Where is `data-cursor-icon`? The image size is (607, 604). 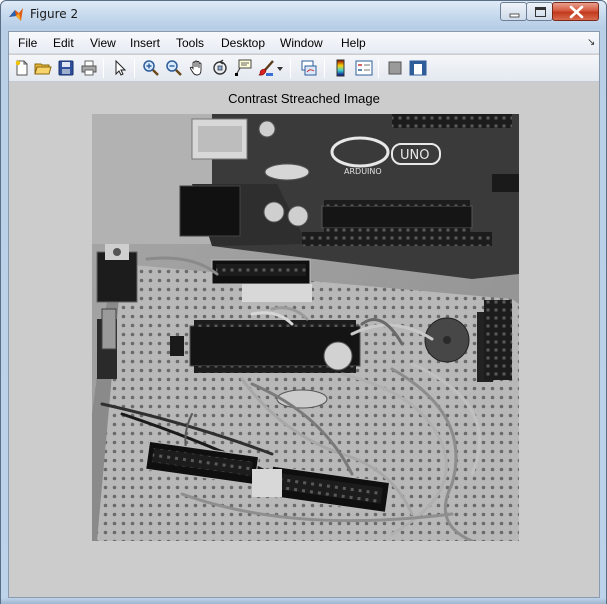
data-cursor-icon is located at coordinates (243, 68).